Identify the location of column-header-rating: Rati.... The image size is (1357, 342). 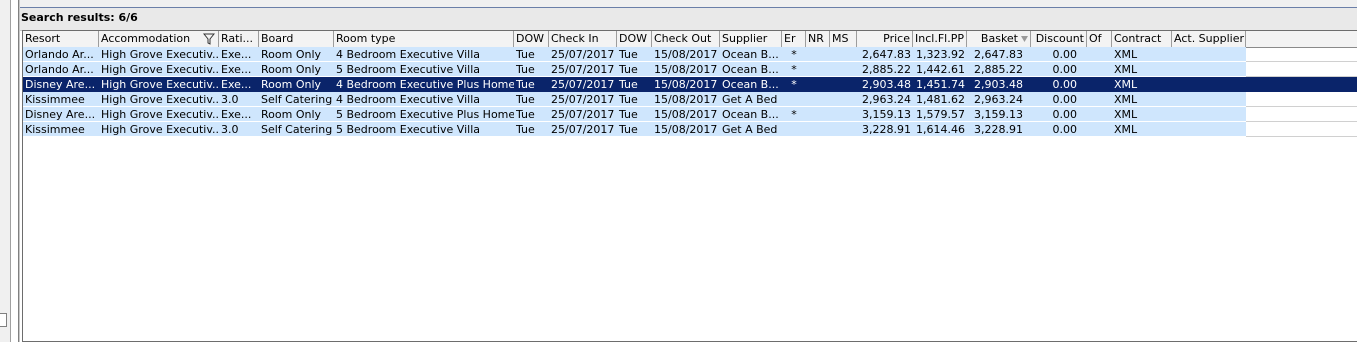
(239, 39).